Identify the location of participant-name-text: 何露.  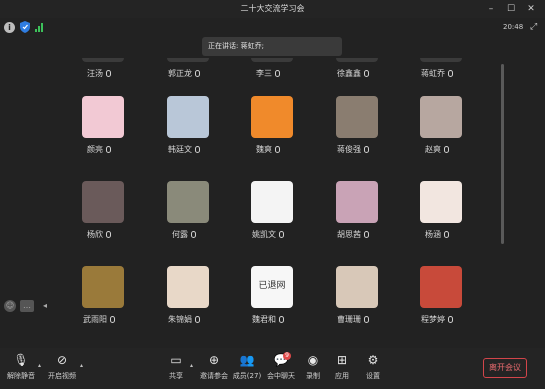
(180, 234).